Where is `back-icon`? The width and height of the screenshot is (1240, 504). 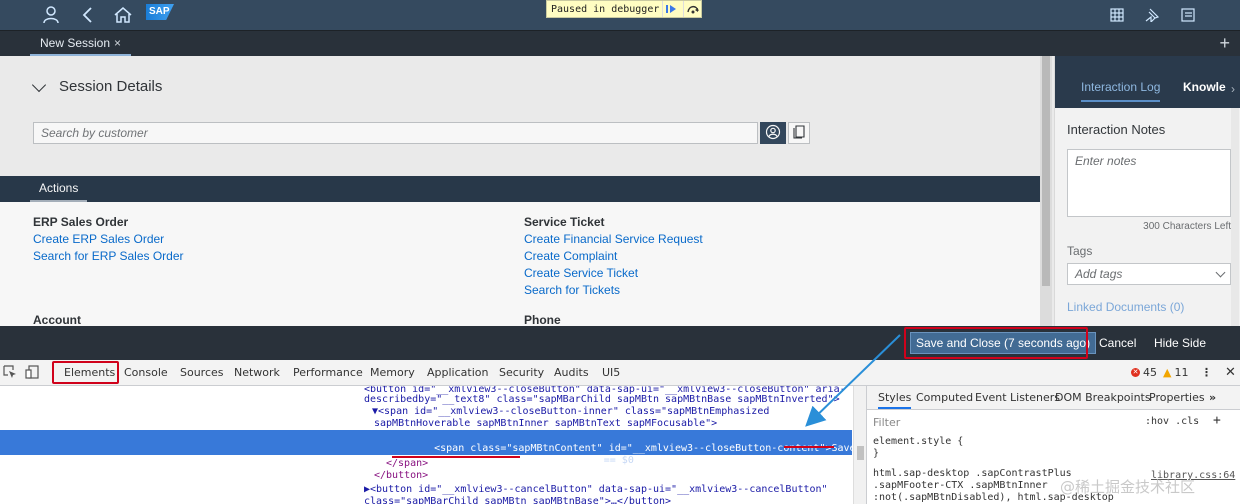
back-icon is located at coordinates (88, 15).